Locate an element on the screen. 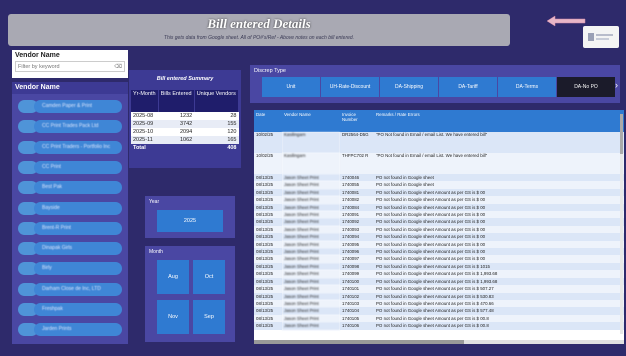  cell-date: 10/02/25 is located at coordinates (268, 163).